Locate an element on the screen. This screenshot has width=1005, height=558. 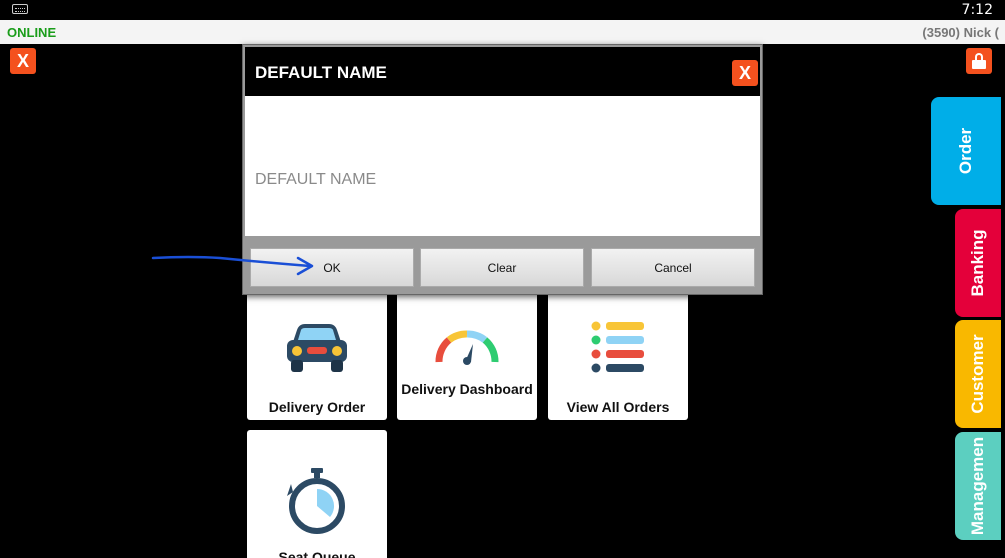
annotation-arrow-icon is located at coordinates (232, 265).